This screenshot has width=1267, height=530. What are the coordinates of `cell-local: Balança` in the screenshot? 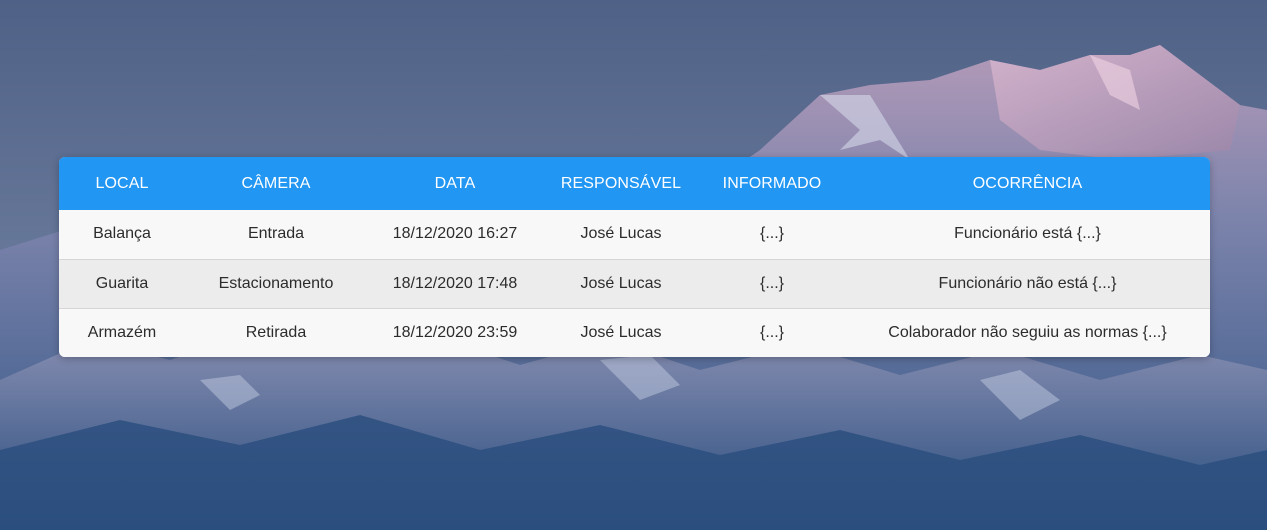 It's located at (122, 234).